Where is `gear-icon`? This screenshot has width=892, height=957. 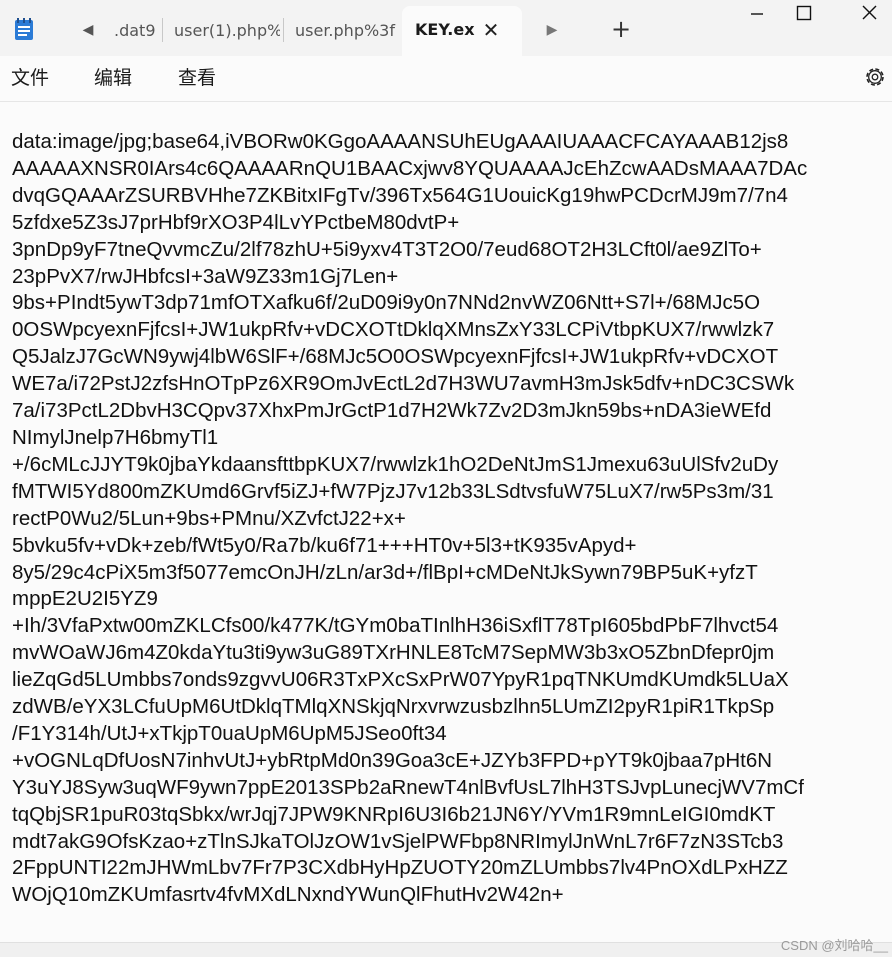 gear-icon is located at coordinates (875, 77).